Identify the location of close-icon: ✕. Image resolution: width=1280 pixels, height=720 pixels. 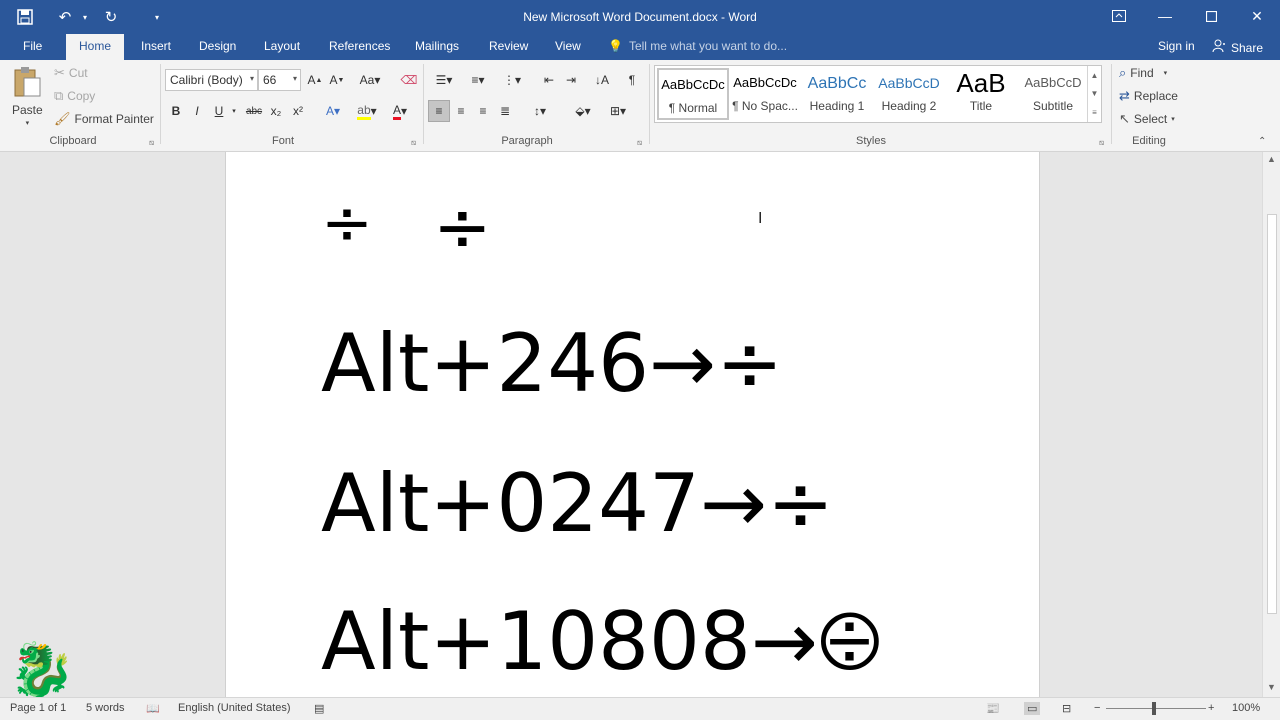
(1257, 16).